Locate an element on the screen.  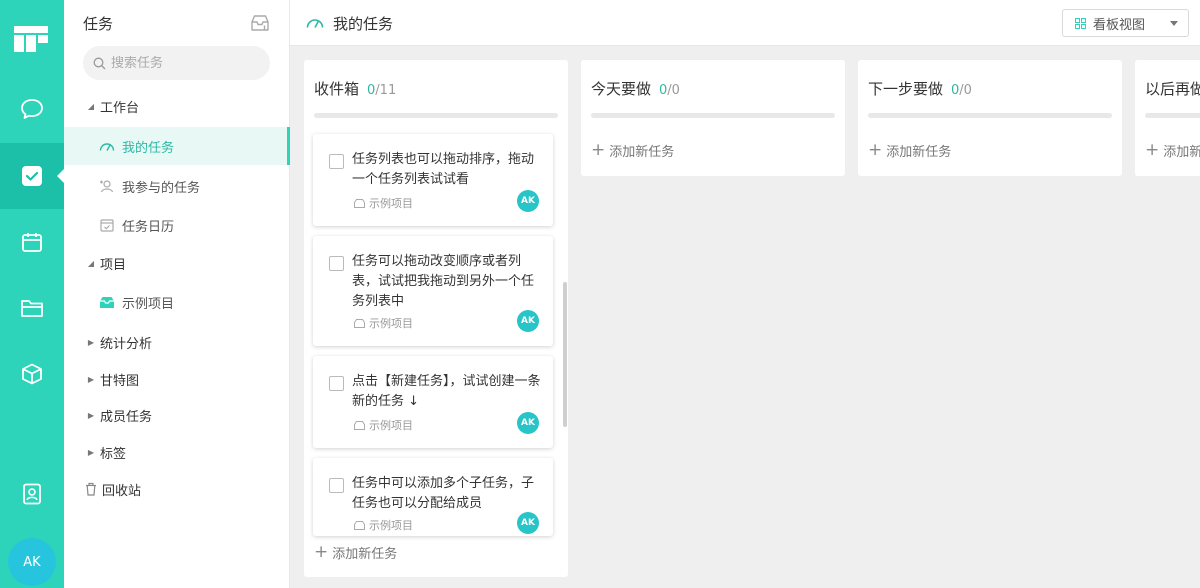
task-card: 任务可以拖动改变顺序或者列表，试试把我拖动到另外一个任务列表中 示例项目 AK is located at coordinates (433, 291).